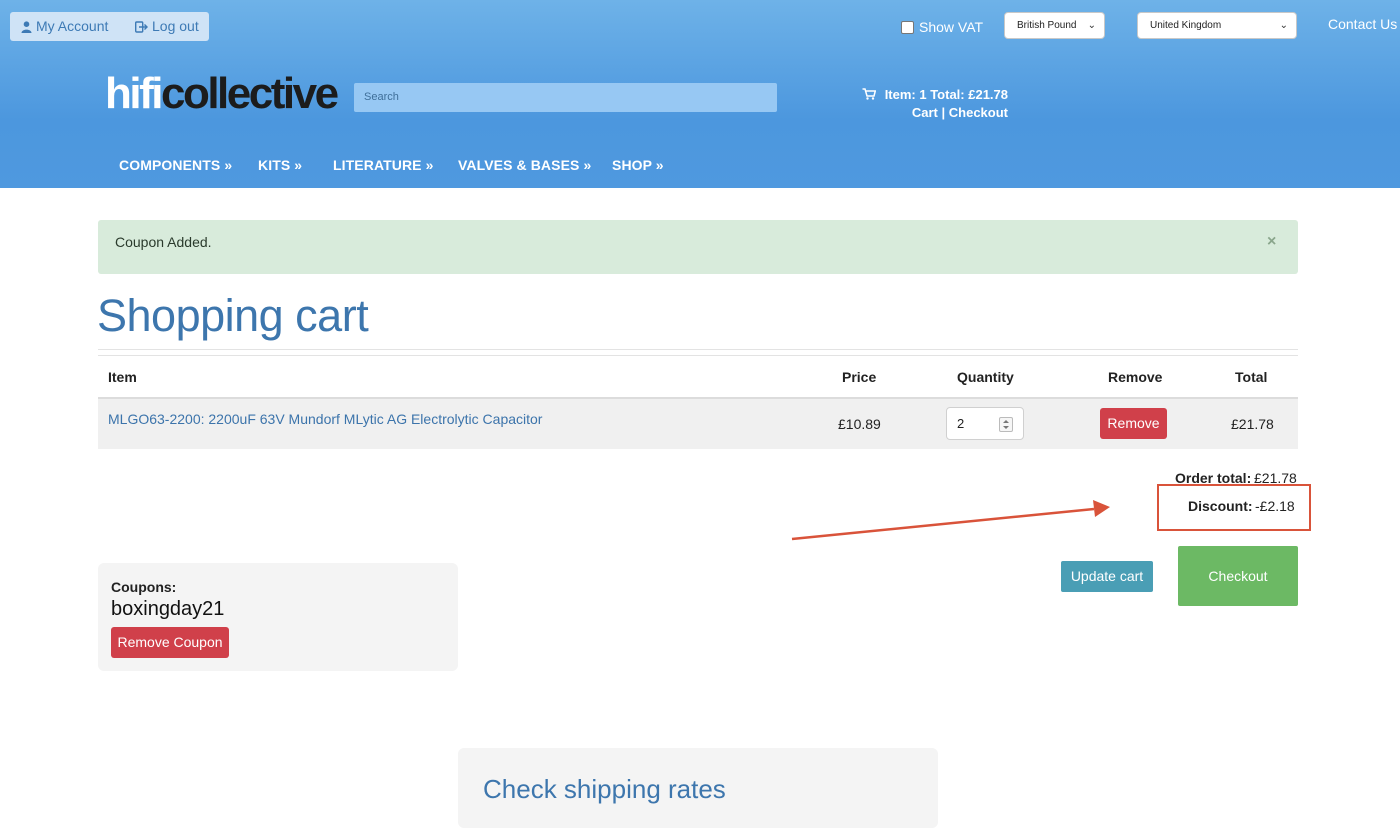 Image resolution: width=1400 pixels, height=828 pixels. I want to click on coupons-panel: Coupons: boxingday21 Remove Coupon, so click(278, 617).